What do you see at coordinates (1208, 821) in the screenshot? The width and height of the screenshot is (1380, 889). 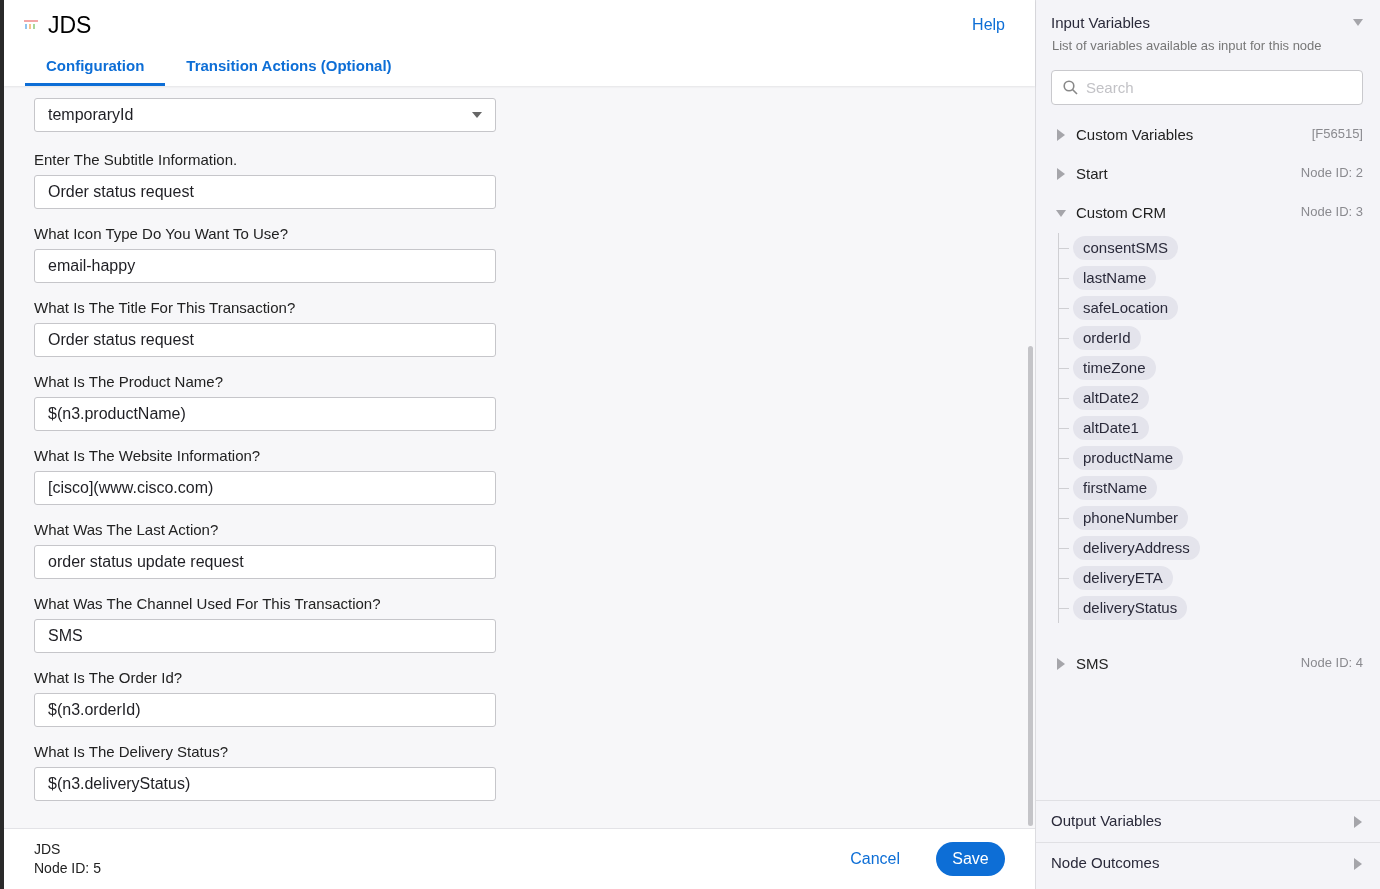 I see `section-header: Output Variables` at bounding box center [1208, 821].